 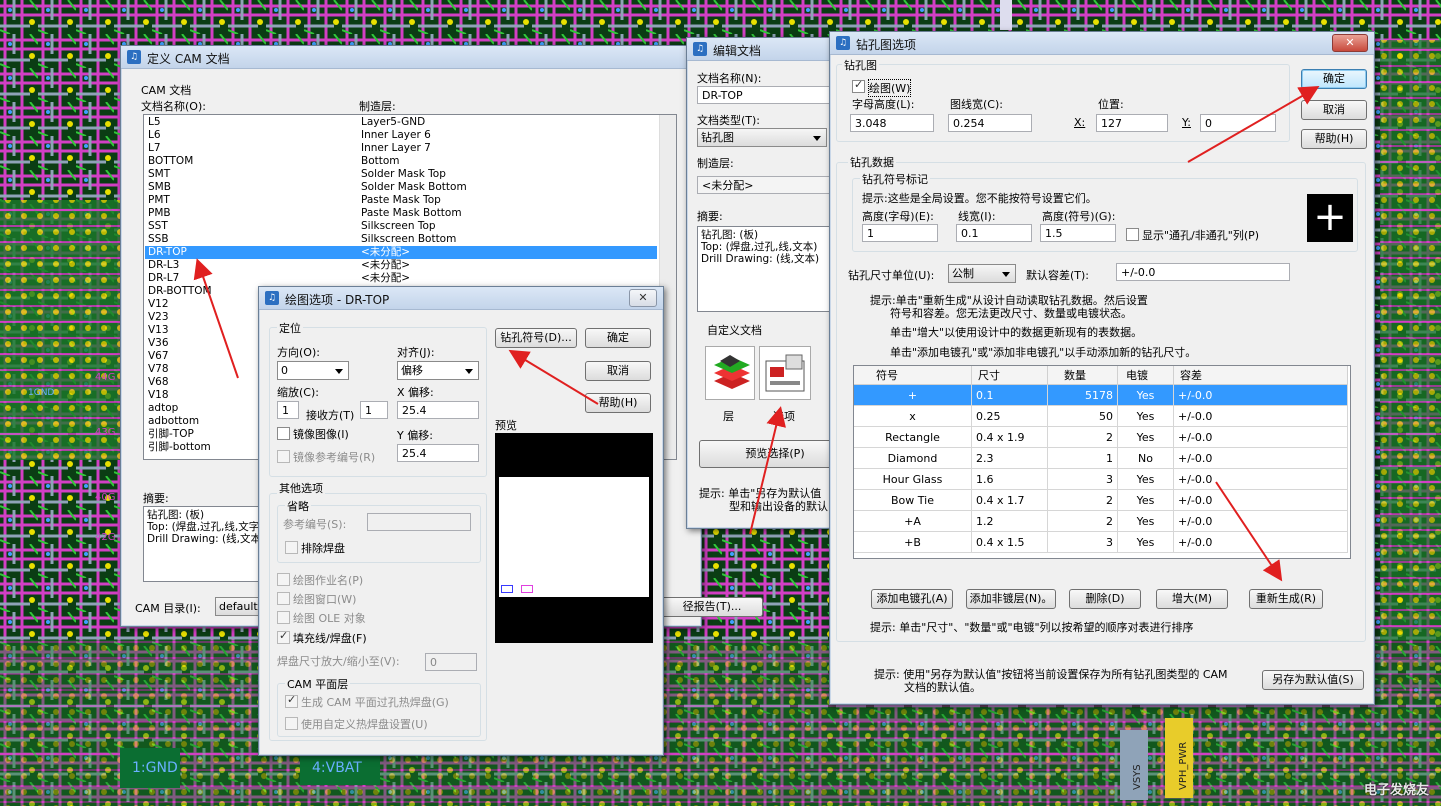 I want to click on drill-cell-symbol: +A, so click(x=913, y=521).